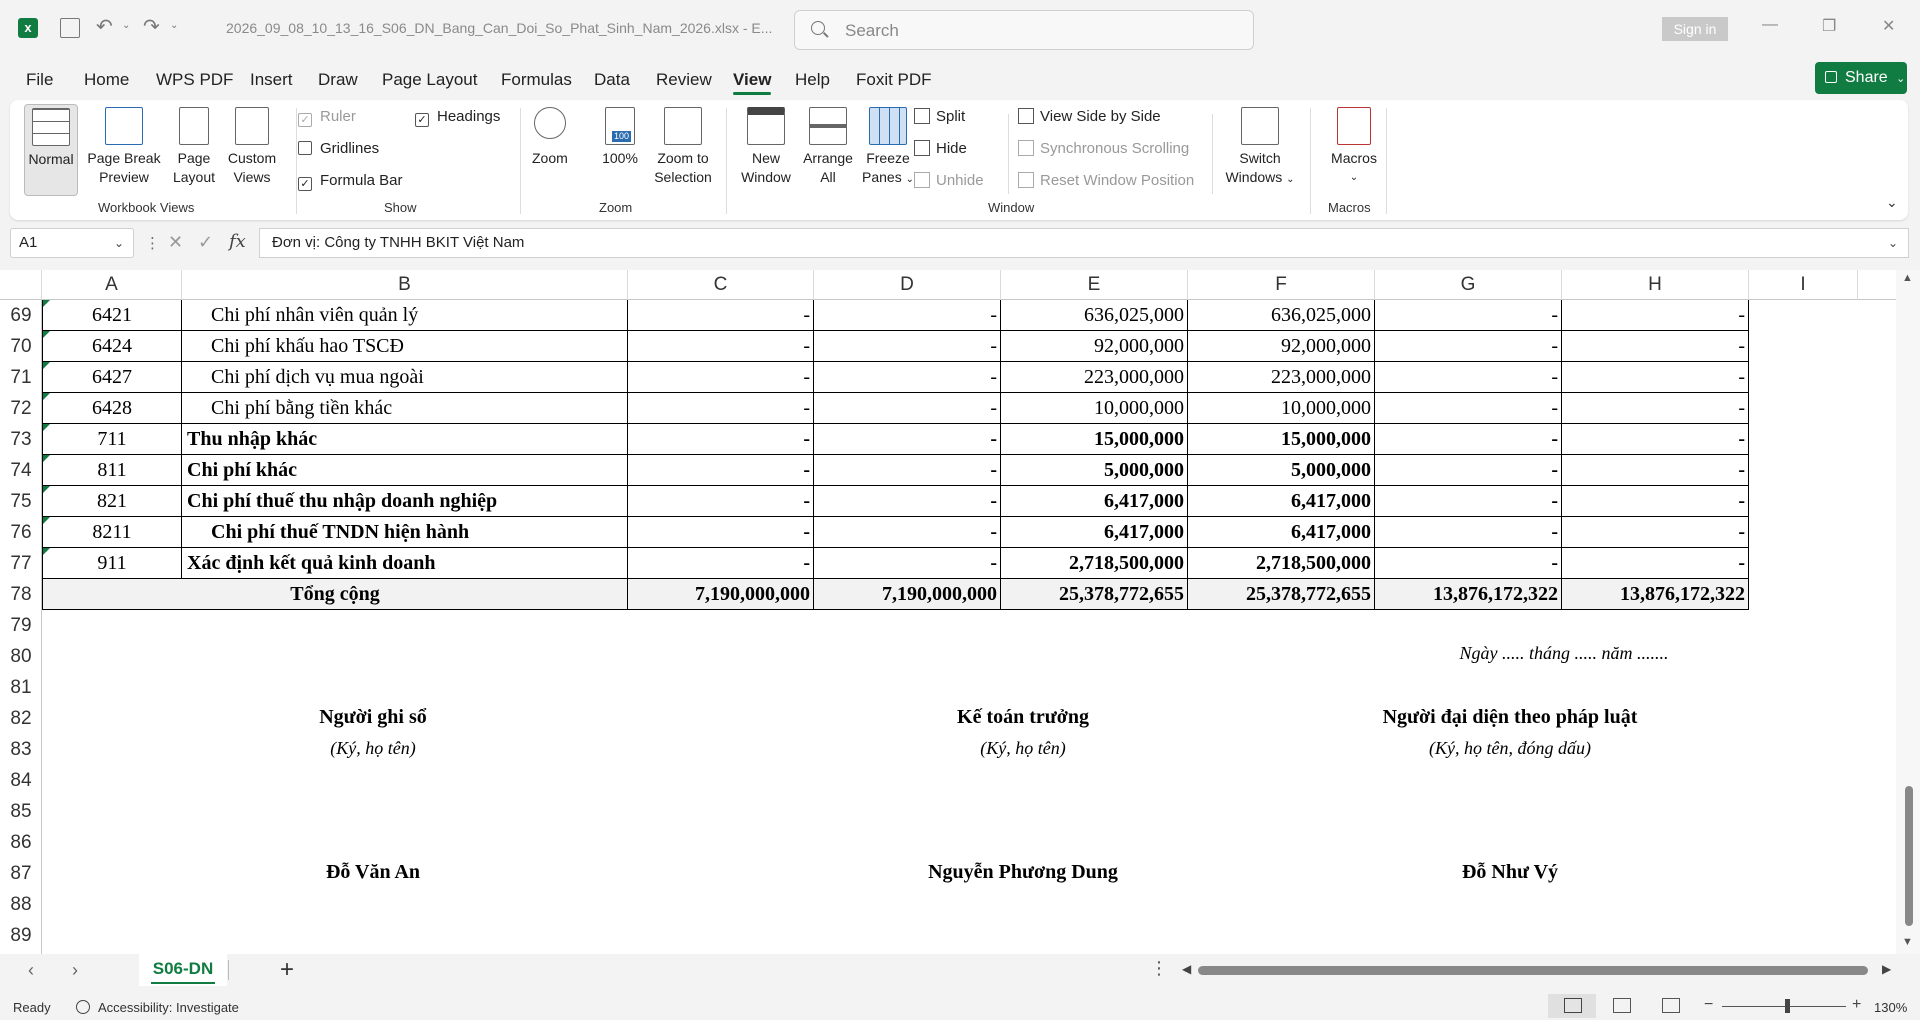  What do you see at coordinates (1094, 346) in the screenshot?
I see `cell-e: 92,000,000` at bounding box center [1094, 346].